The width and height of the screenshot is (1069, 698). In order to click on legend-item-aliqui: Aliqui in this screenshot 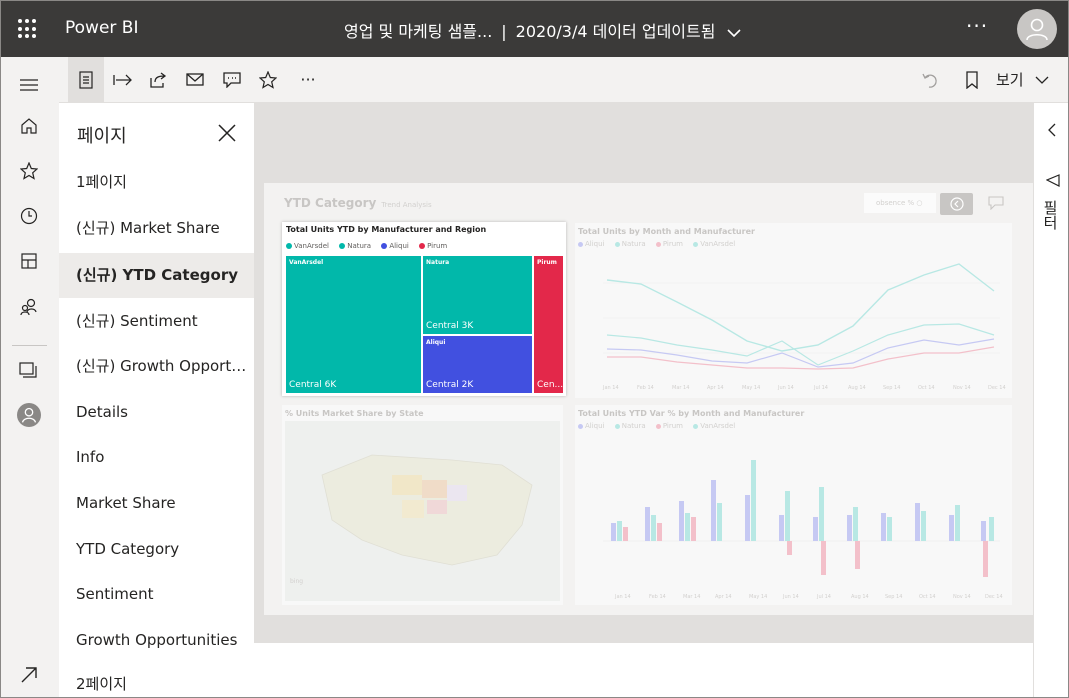, I will do `click(397, 246)`.